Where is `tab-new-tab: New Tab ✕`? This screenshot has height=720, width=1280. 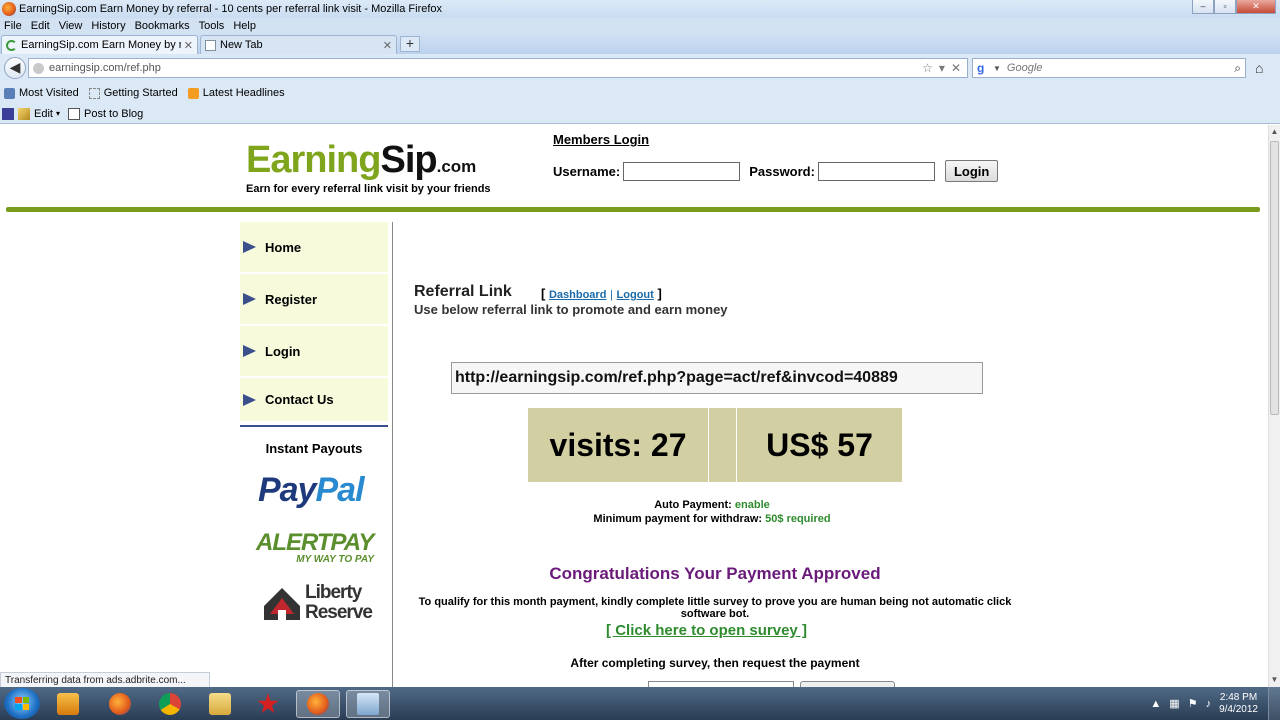 tab-new-tab: New Tab ✕ is located at coordinates (298, 44).